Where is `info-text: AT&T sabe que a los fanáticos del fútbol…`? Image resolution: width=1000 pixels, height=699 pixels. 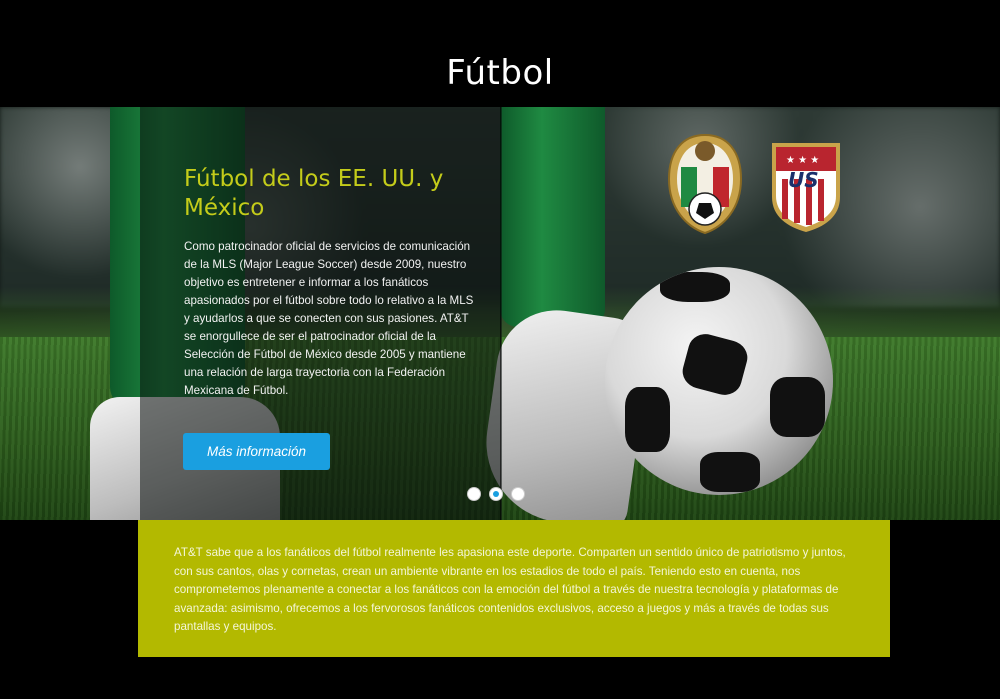
info-text: AT&T sabe que a los fanáticos del fútbol… is located at coordinates (510, 589).